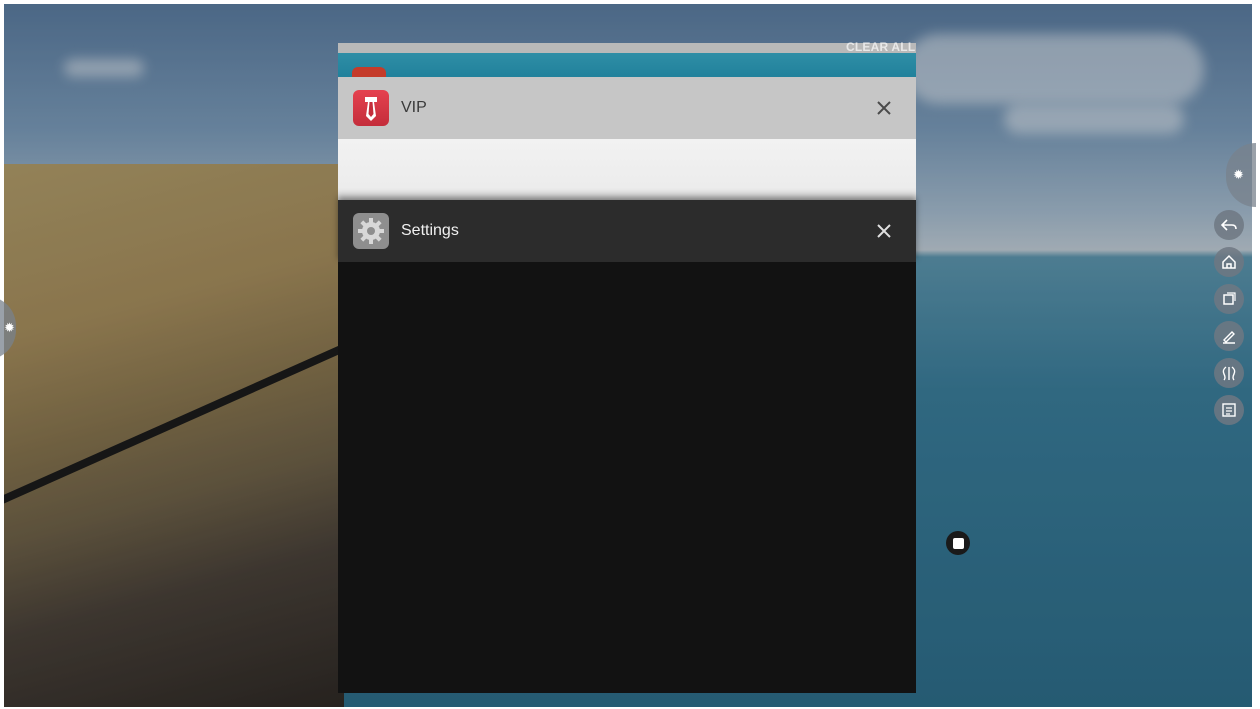 This screenshot has height=709, width=1260. Describe the element at coordinates (414, 107) in the screenshot. I see `task-card-title: VIP` at that location.